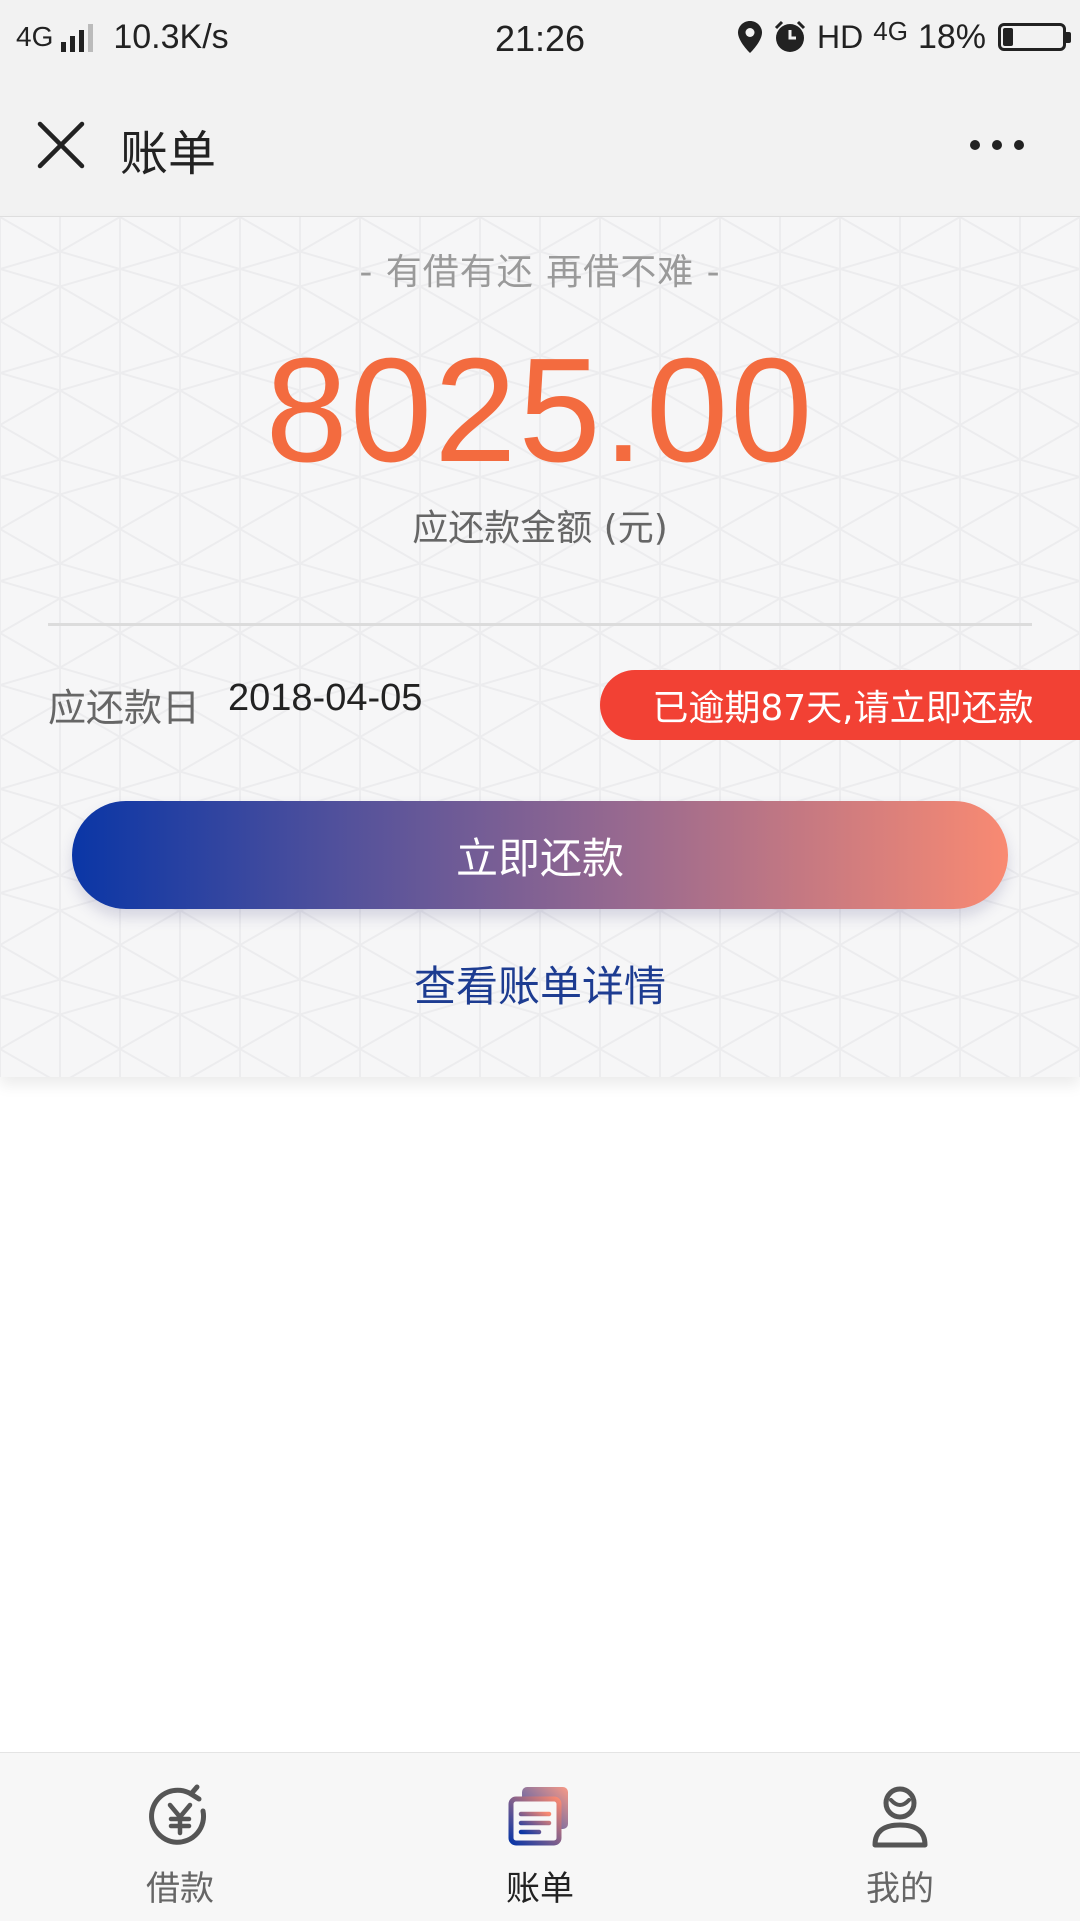 This screenshot has height=1921, width=1080. Describe the element at coordinates (540, 983) in the screenshot. I see `view-bill-details-link: 查看账单详情` at that location.